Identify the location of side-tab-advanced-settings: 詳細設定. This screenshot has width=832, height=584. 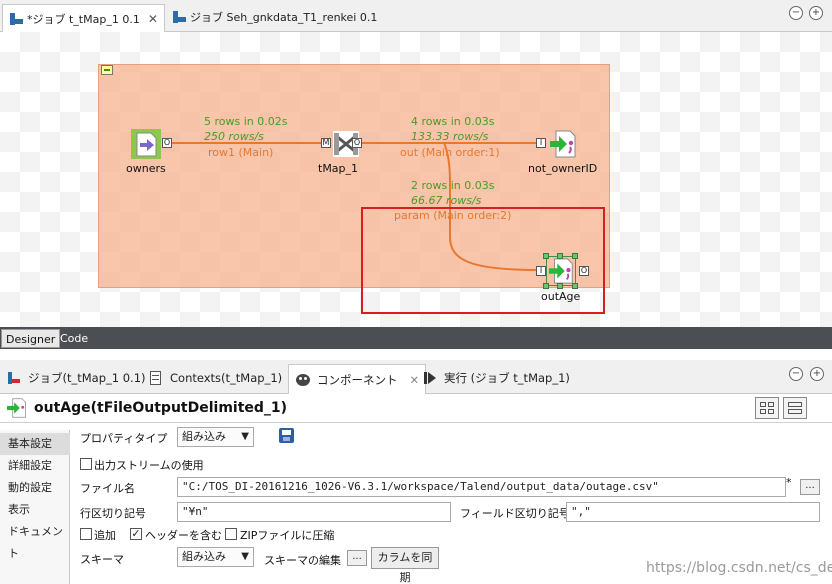
(35, 466).